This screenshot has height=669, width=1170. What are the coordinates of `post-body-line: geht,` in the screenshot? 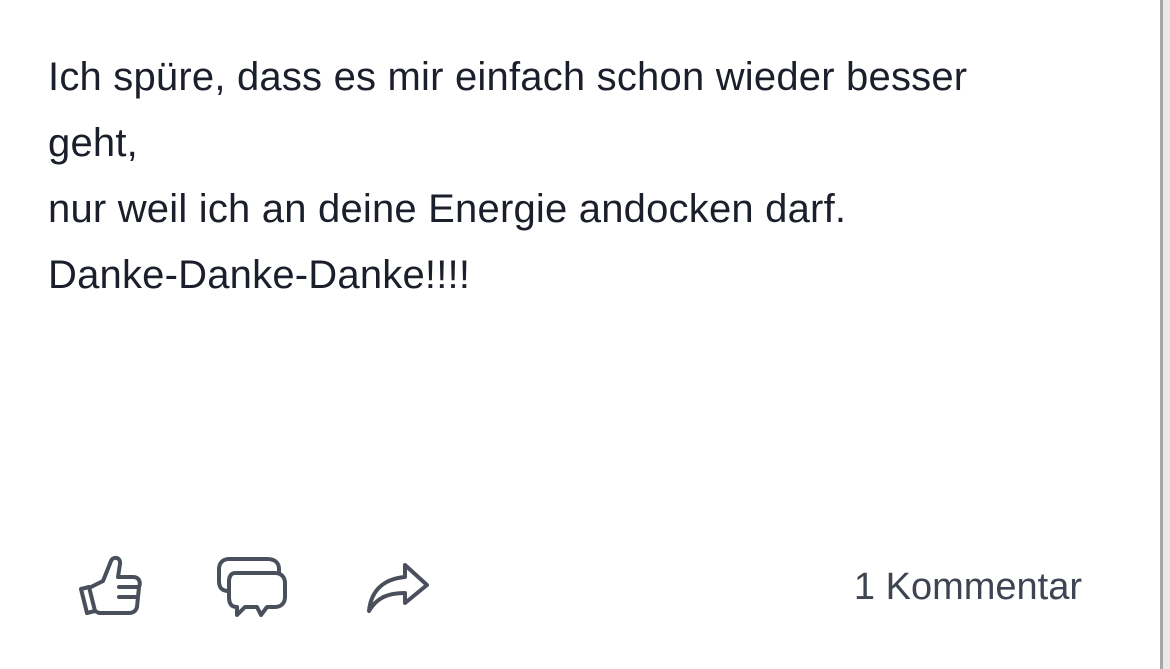 It's located at (93, 143).